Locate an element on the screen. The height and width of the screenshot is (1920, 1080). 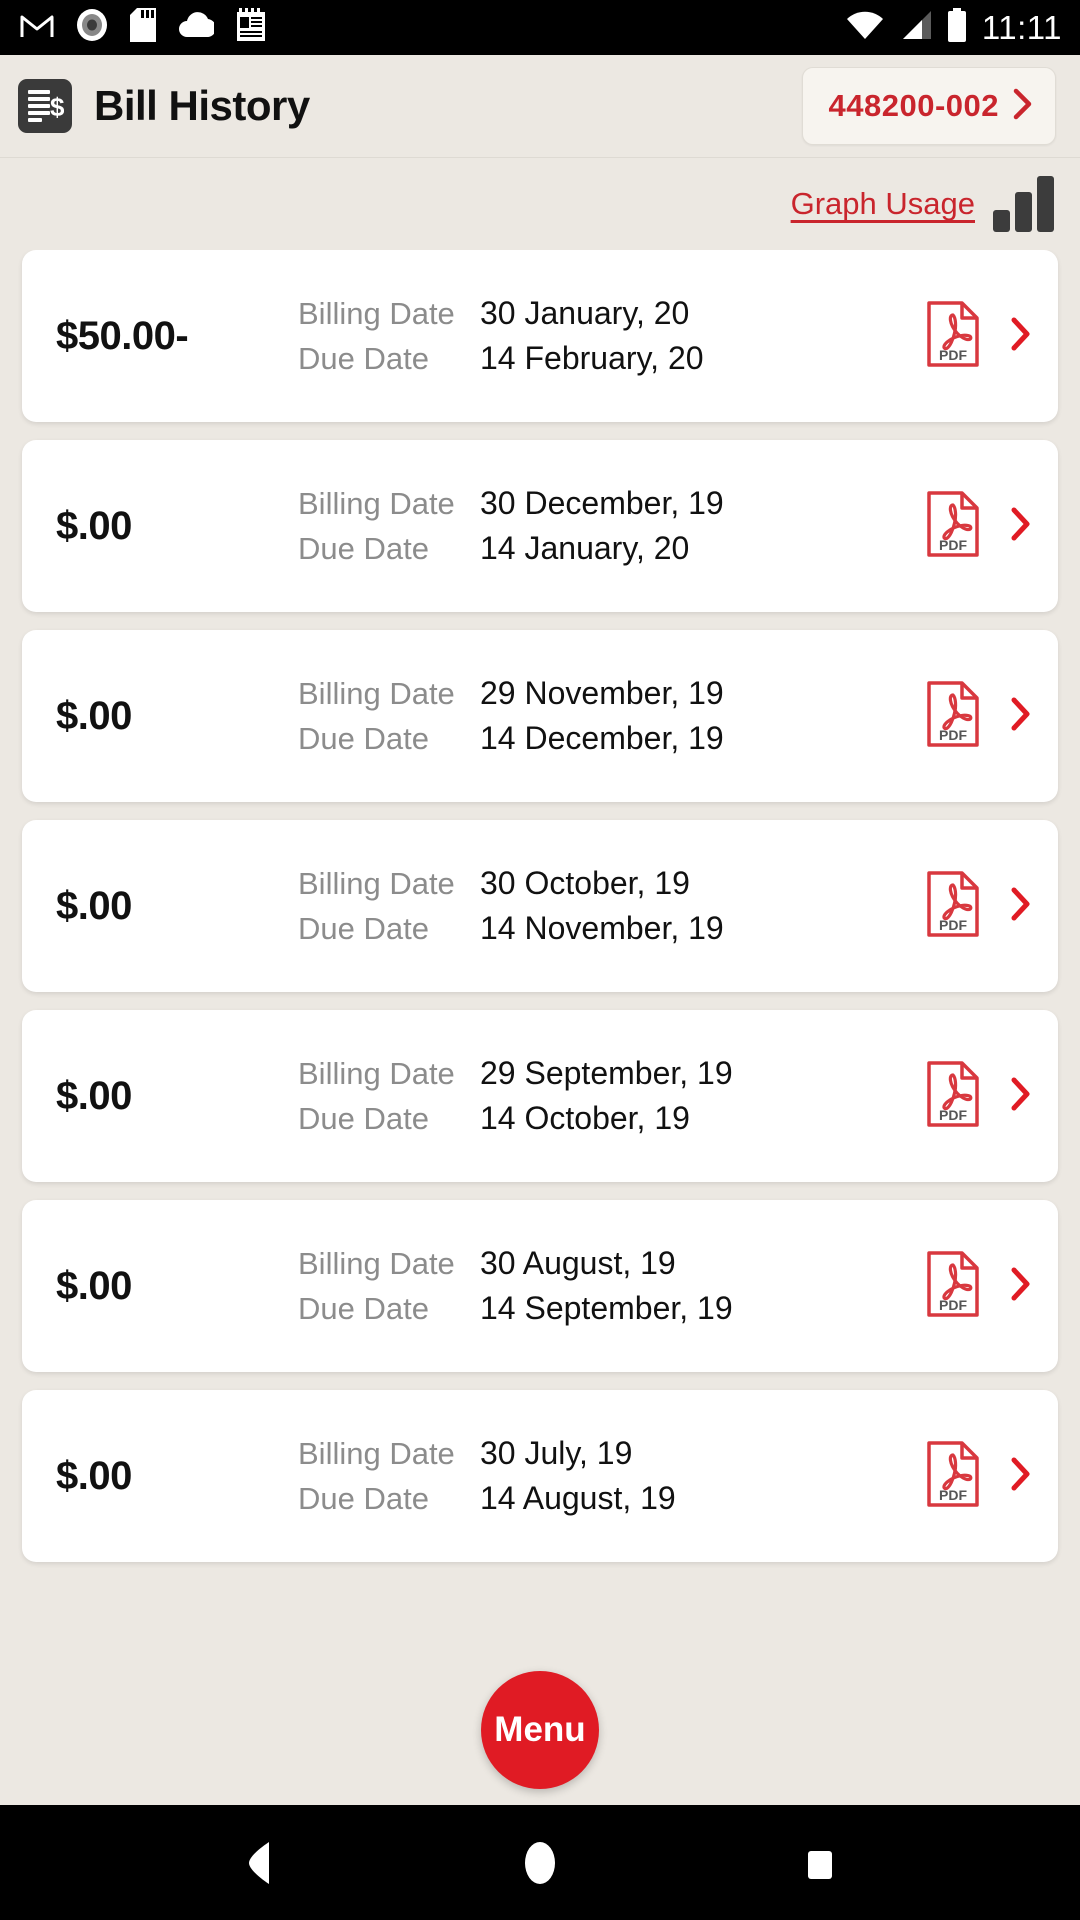
due-date-value: 14 January, 20 is located at coordinates (585, 548).